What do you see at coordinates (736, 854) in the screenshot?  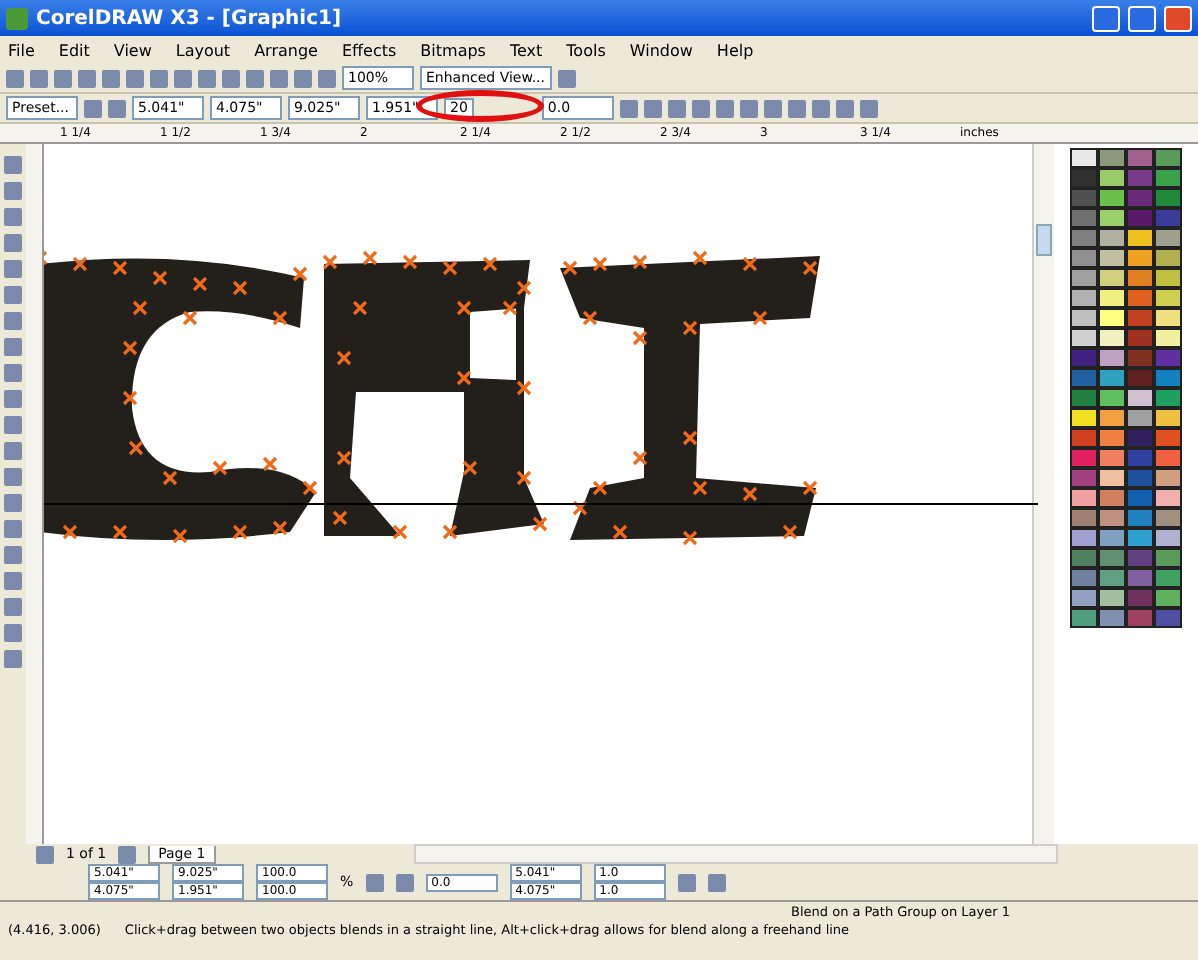 I see `horizontal-scrollbar` at bounding box center [736, 854].